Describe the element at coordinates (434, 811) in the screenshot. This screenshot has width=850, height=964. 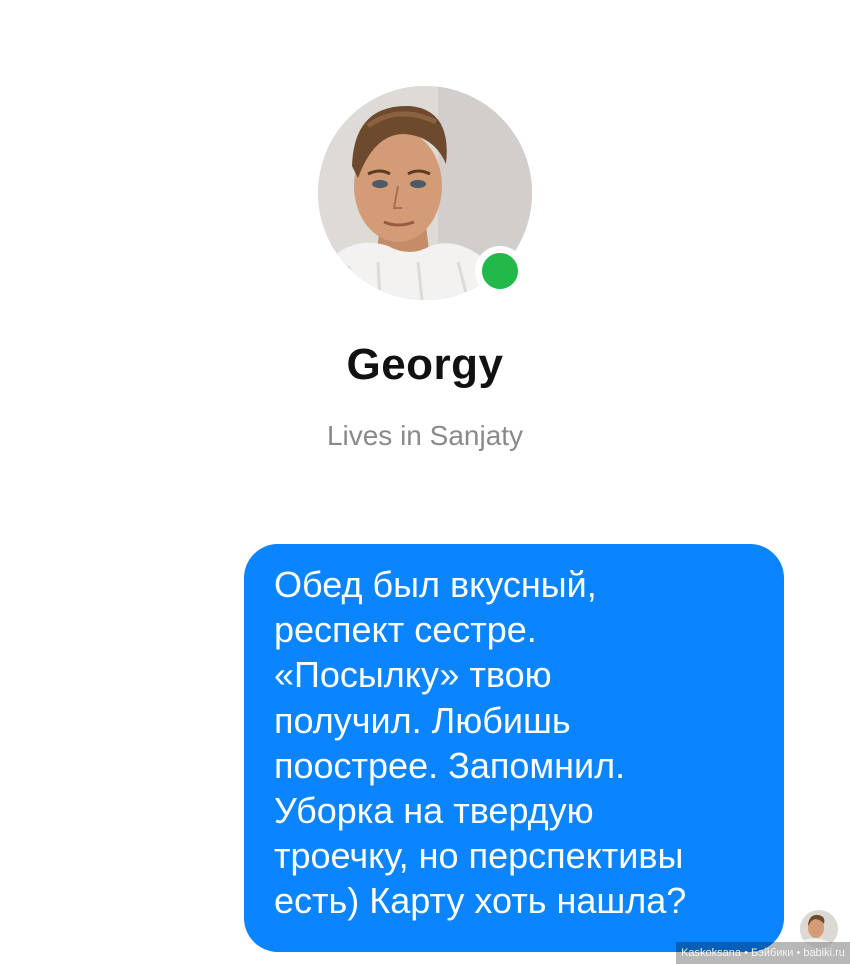
I see `message-line: Уборка на твердую` at that location.